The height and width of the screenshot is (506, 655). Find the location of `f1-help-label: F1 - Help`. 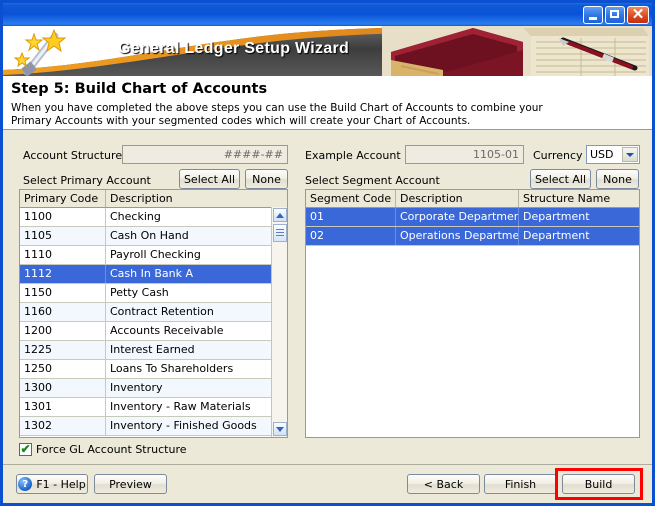

f1-help-label: F1 - Help is located at coordinates (61, 484).